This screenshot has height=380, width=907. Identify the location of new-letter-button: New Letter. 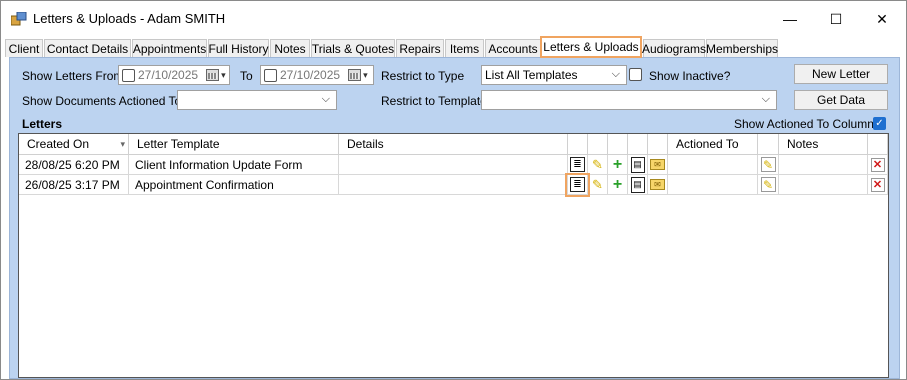
(841, 74).